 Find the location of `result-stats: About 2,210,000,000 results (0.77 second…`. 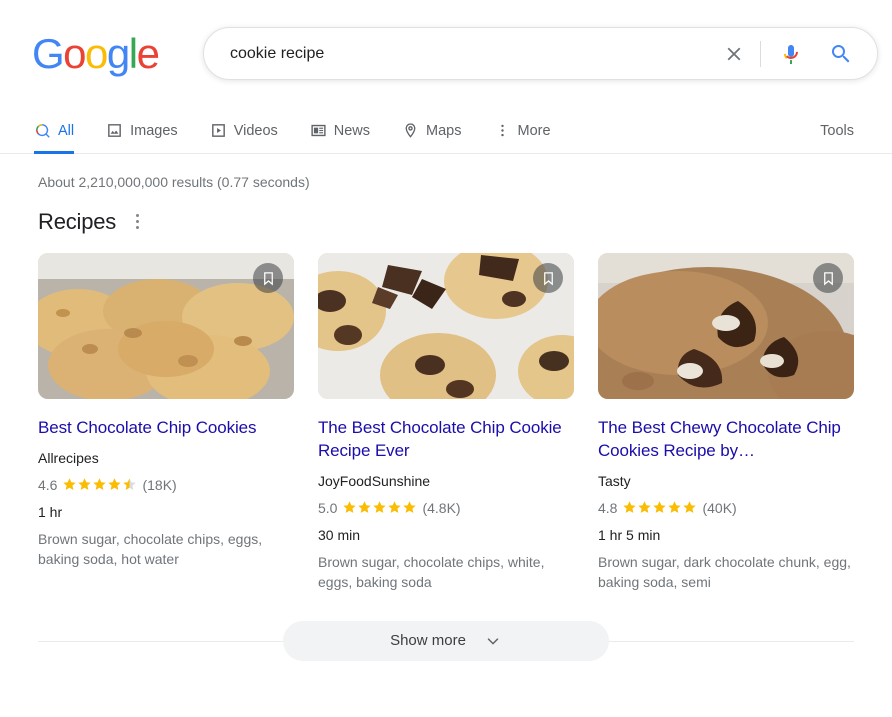

result-stats: About 2,210,000,000 results (0.77 second… is located at coordinates (174, 182).